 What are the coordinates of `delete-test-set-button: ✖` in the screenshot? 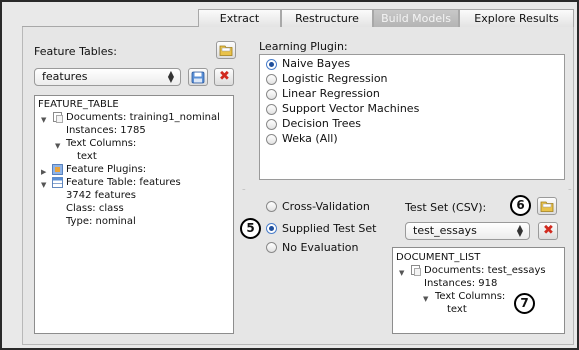 It's located at (548, 231).